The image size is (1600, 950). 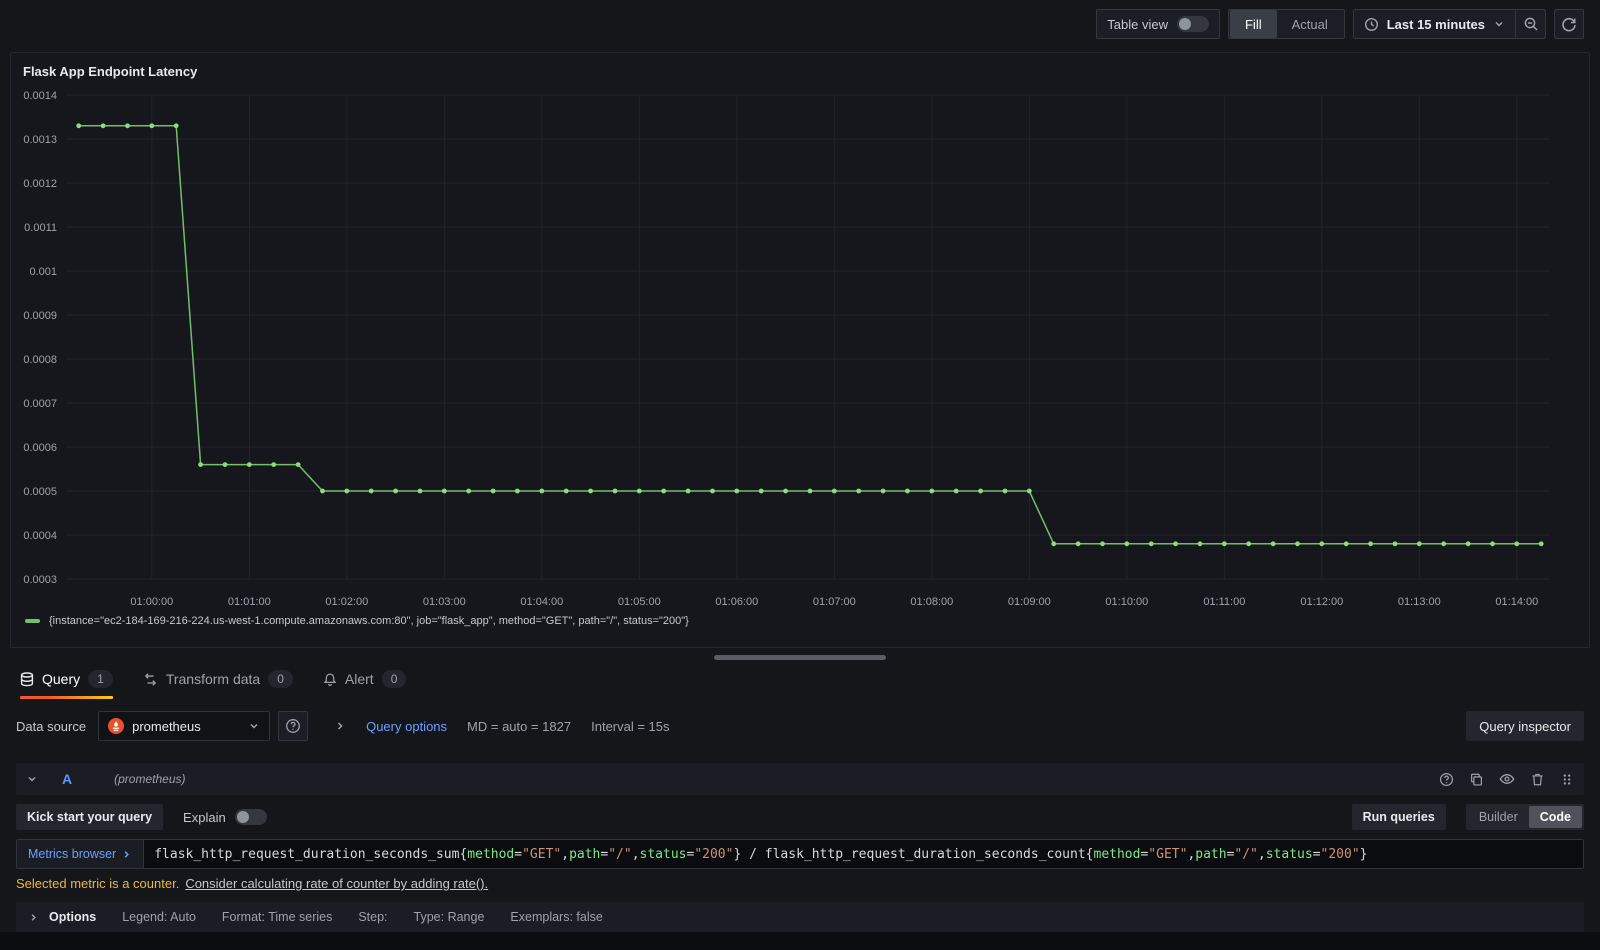 I want to click on panel-editor-toolbar: Table view Fill Actual Last 15 minutes, so click(x=800, y=24).